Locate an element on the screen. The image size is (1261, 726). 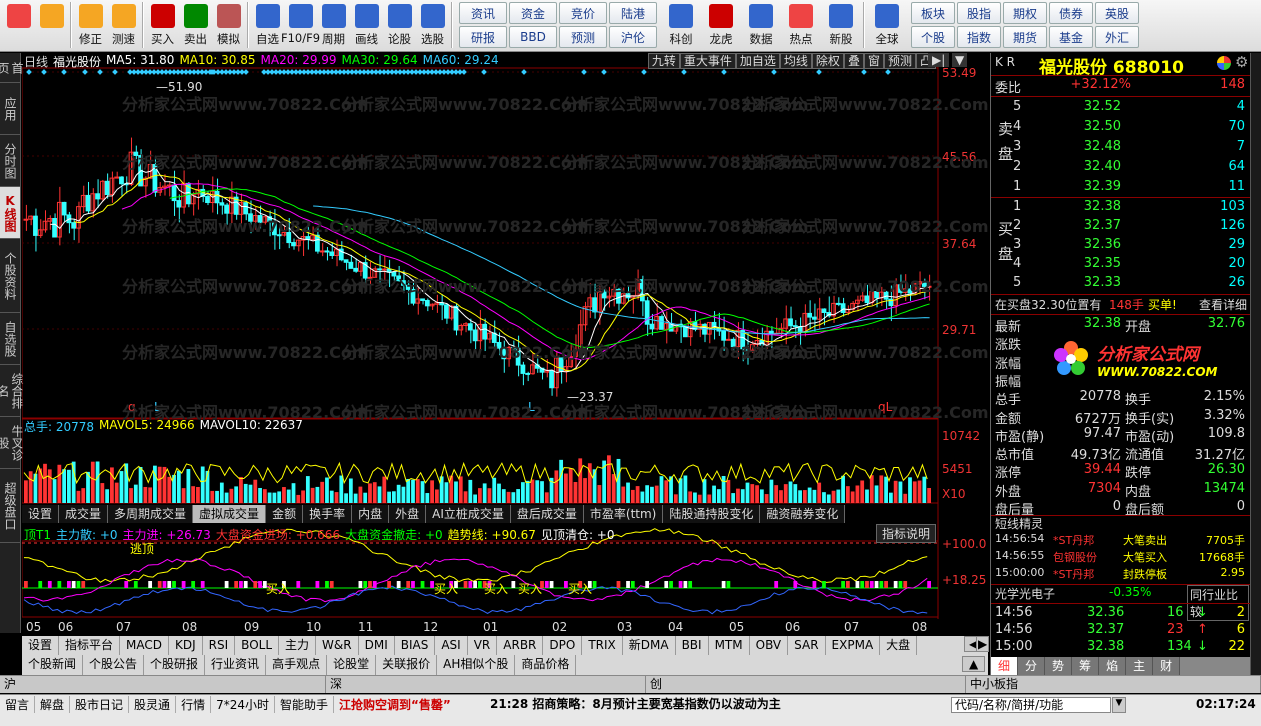
leftnav-item-2: 分时图 is located at coordinates (10, 161).